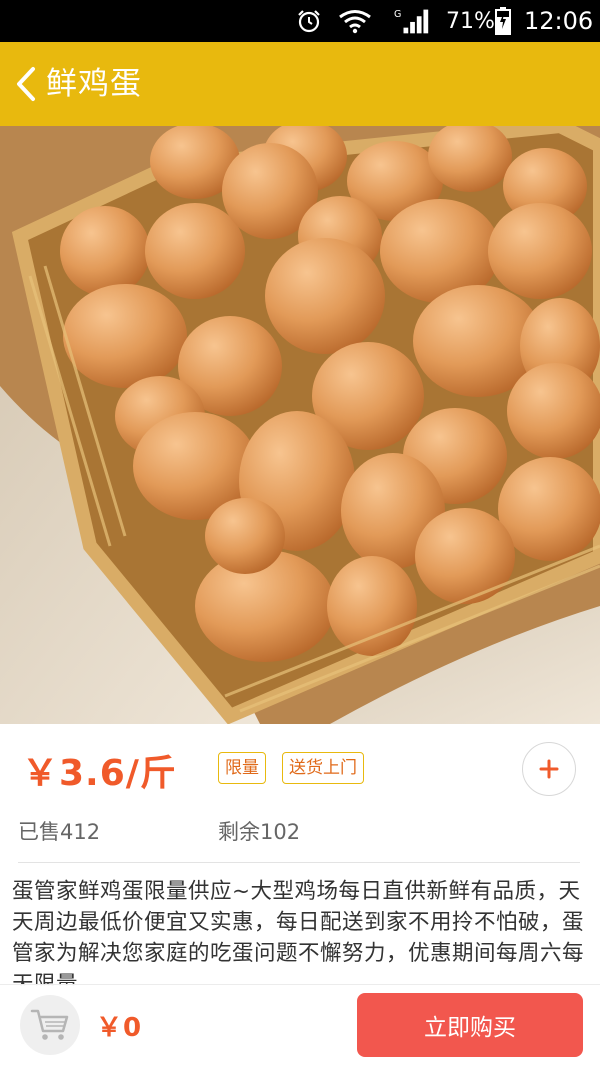 Image resolution: width=600 pixels, height=1067 pixels. What do you see at coordinates (300, 1025) in the screenshot?
I see `bottom-bar: ￥0 立即购买` at bounding box center [300, 1025].